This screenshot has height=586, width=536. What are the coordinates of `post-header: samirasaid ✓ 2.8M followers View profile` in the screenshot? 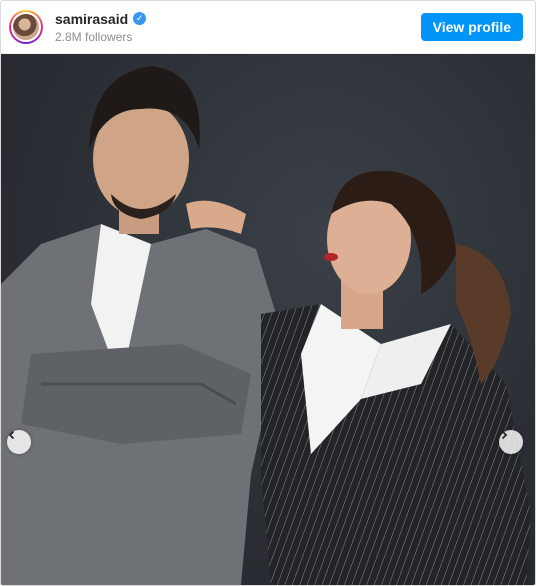 It's located at (268, 27).